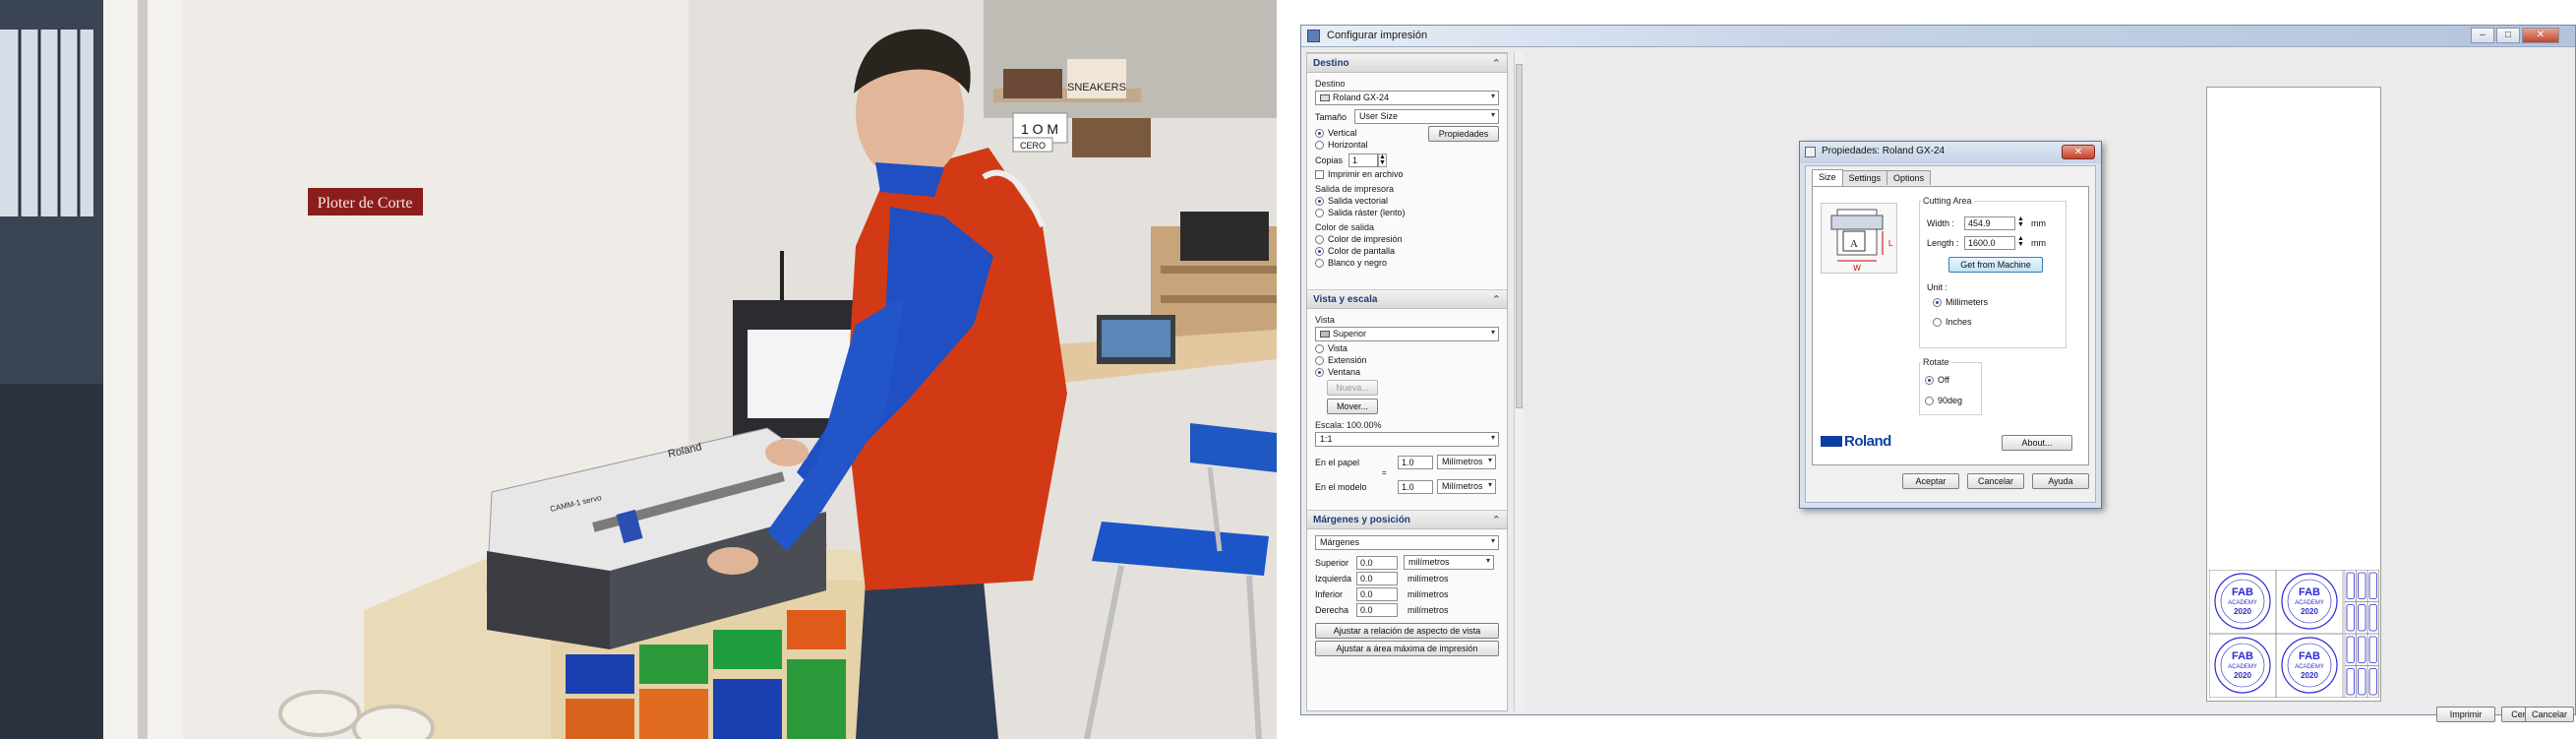  What do you see at coordinates (1320, 360) in the screenshot?
I see `radio-view-extension` at bounding box center [1320, 360].